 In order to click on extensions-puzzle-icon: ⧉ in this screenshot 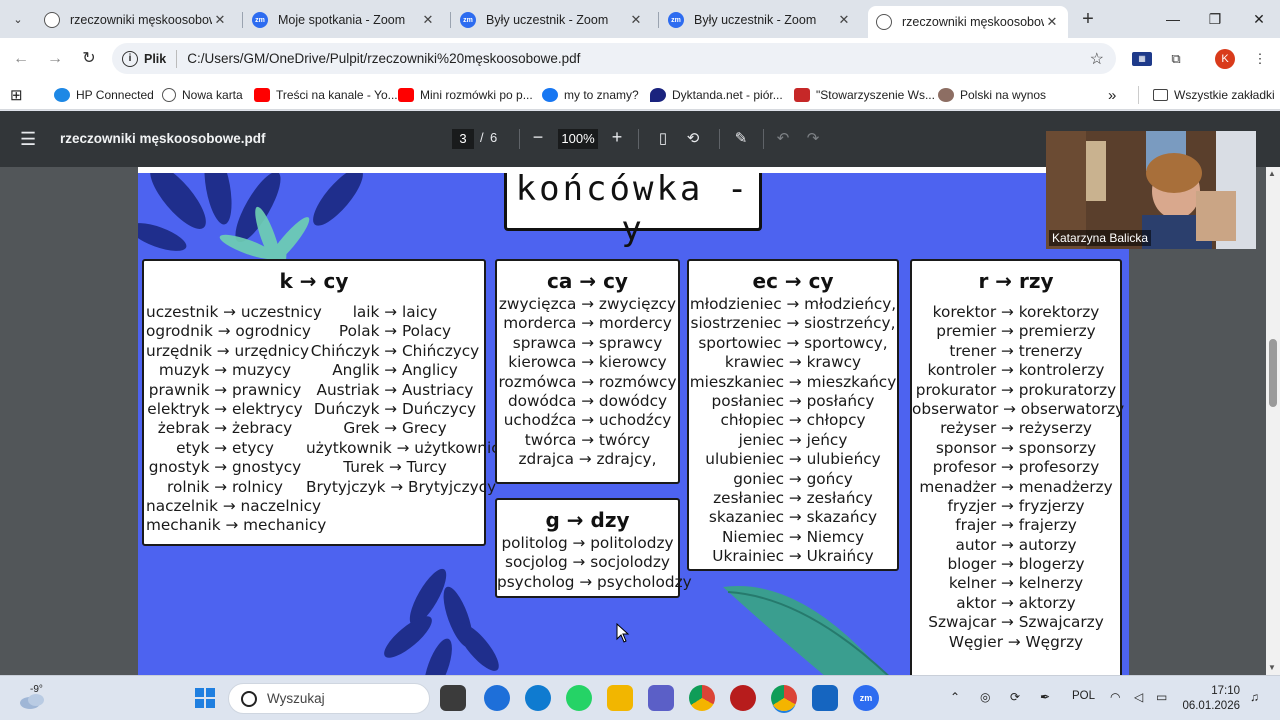, I will do `click(1176, 59)`.